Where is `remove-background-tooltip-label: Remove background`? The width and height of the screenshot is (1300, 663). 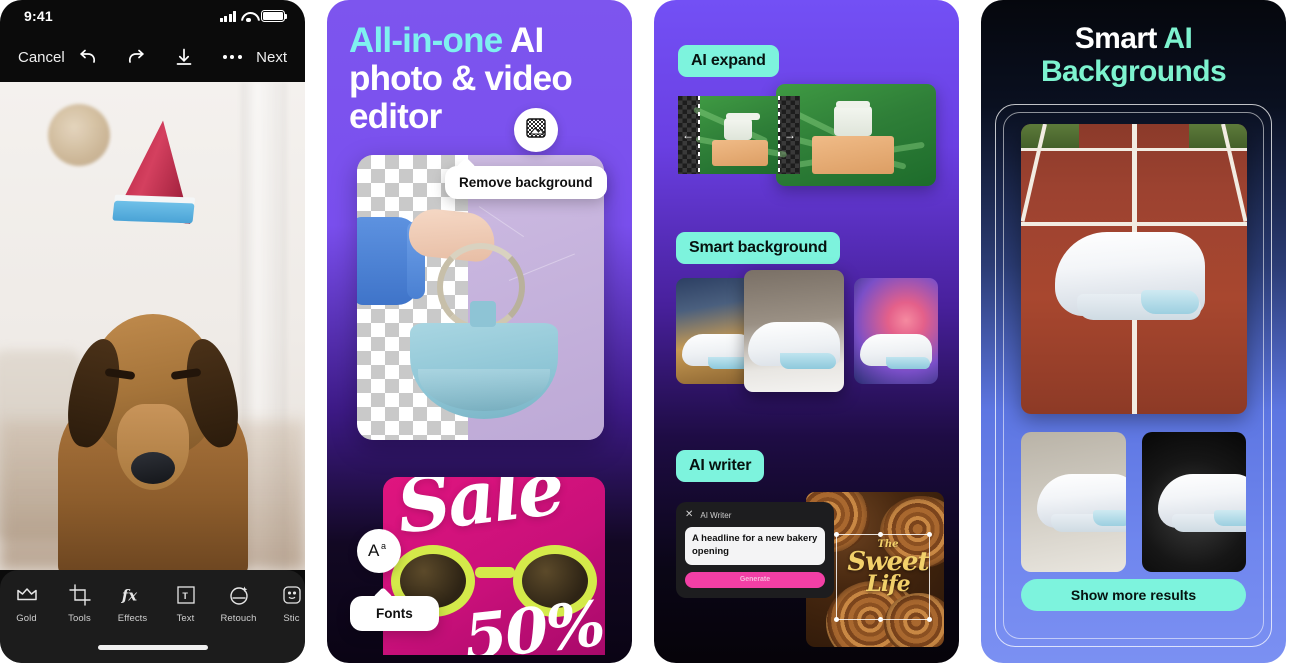 remove-background-tooltip-label: Remove background is located at coordinates (526, 182).